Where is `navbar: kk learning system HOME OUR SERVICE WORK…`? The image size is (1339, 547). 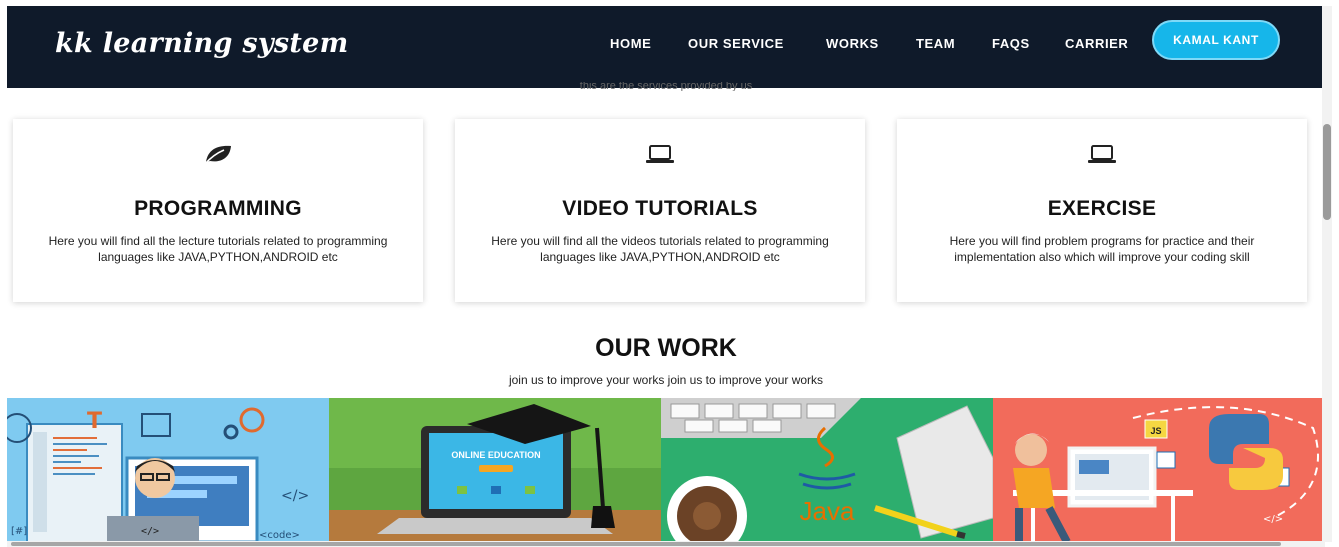
navbar: kk learning system HOME OUR SERVICE WORK… is located at coordinates (666, 47).